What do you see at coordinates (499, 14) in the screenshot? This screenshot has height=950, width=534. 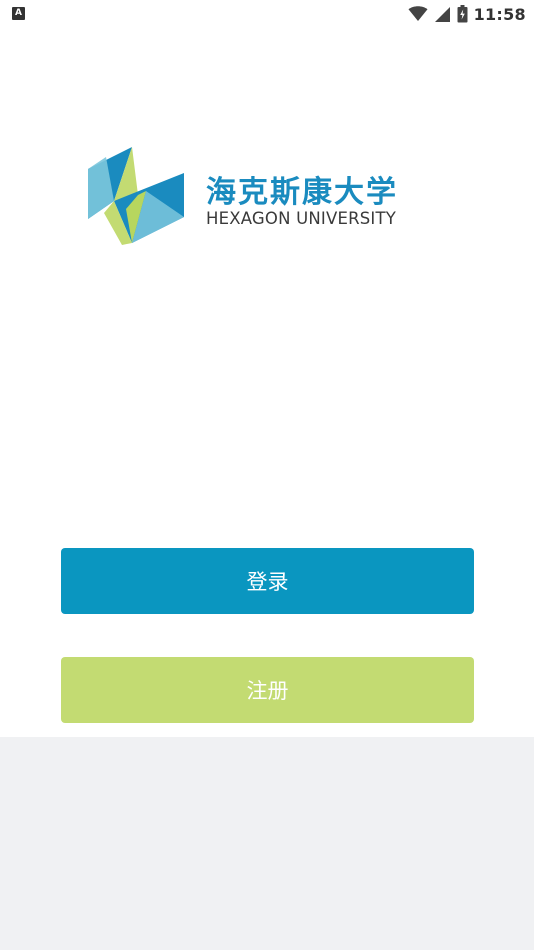 I see `status-time: 11:58` at bounding box center [499, 14].